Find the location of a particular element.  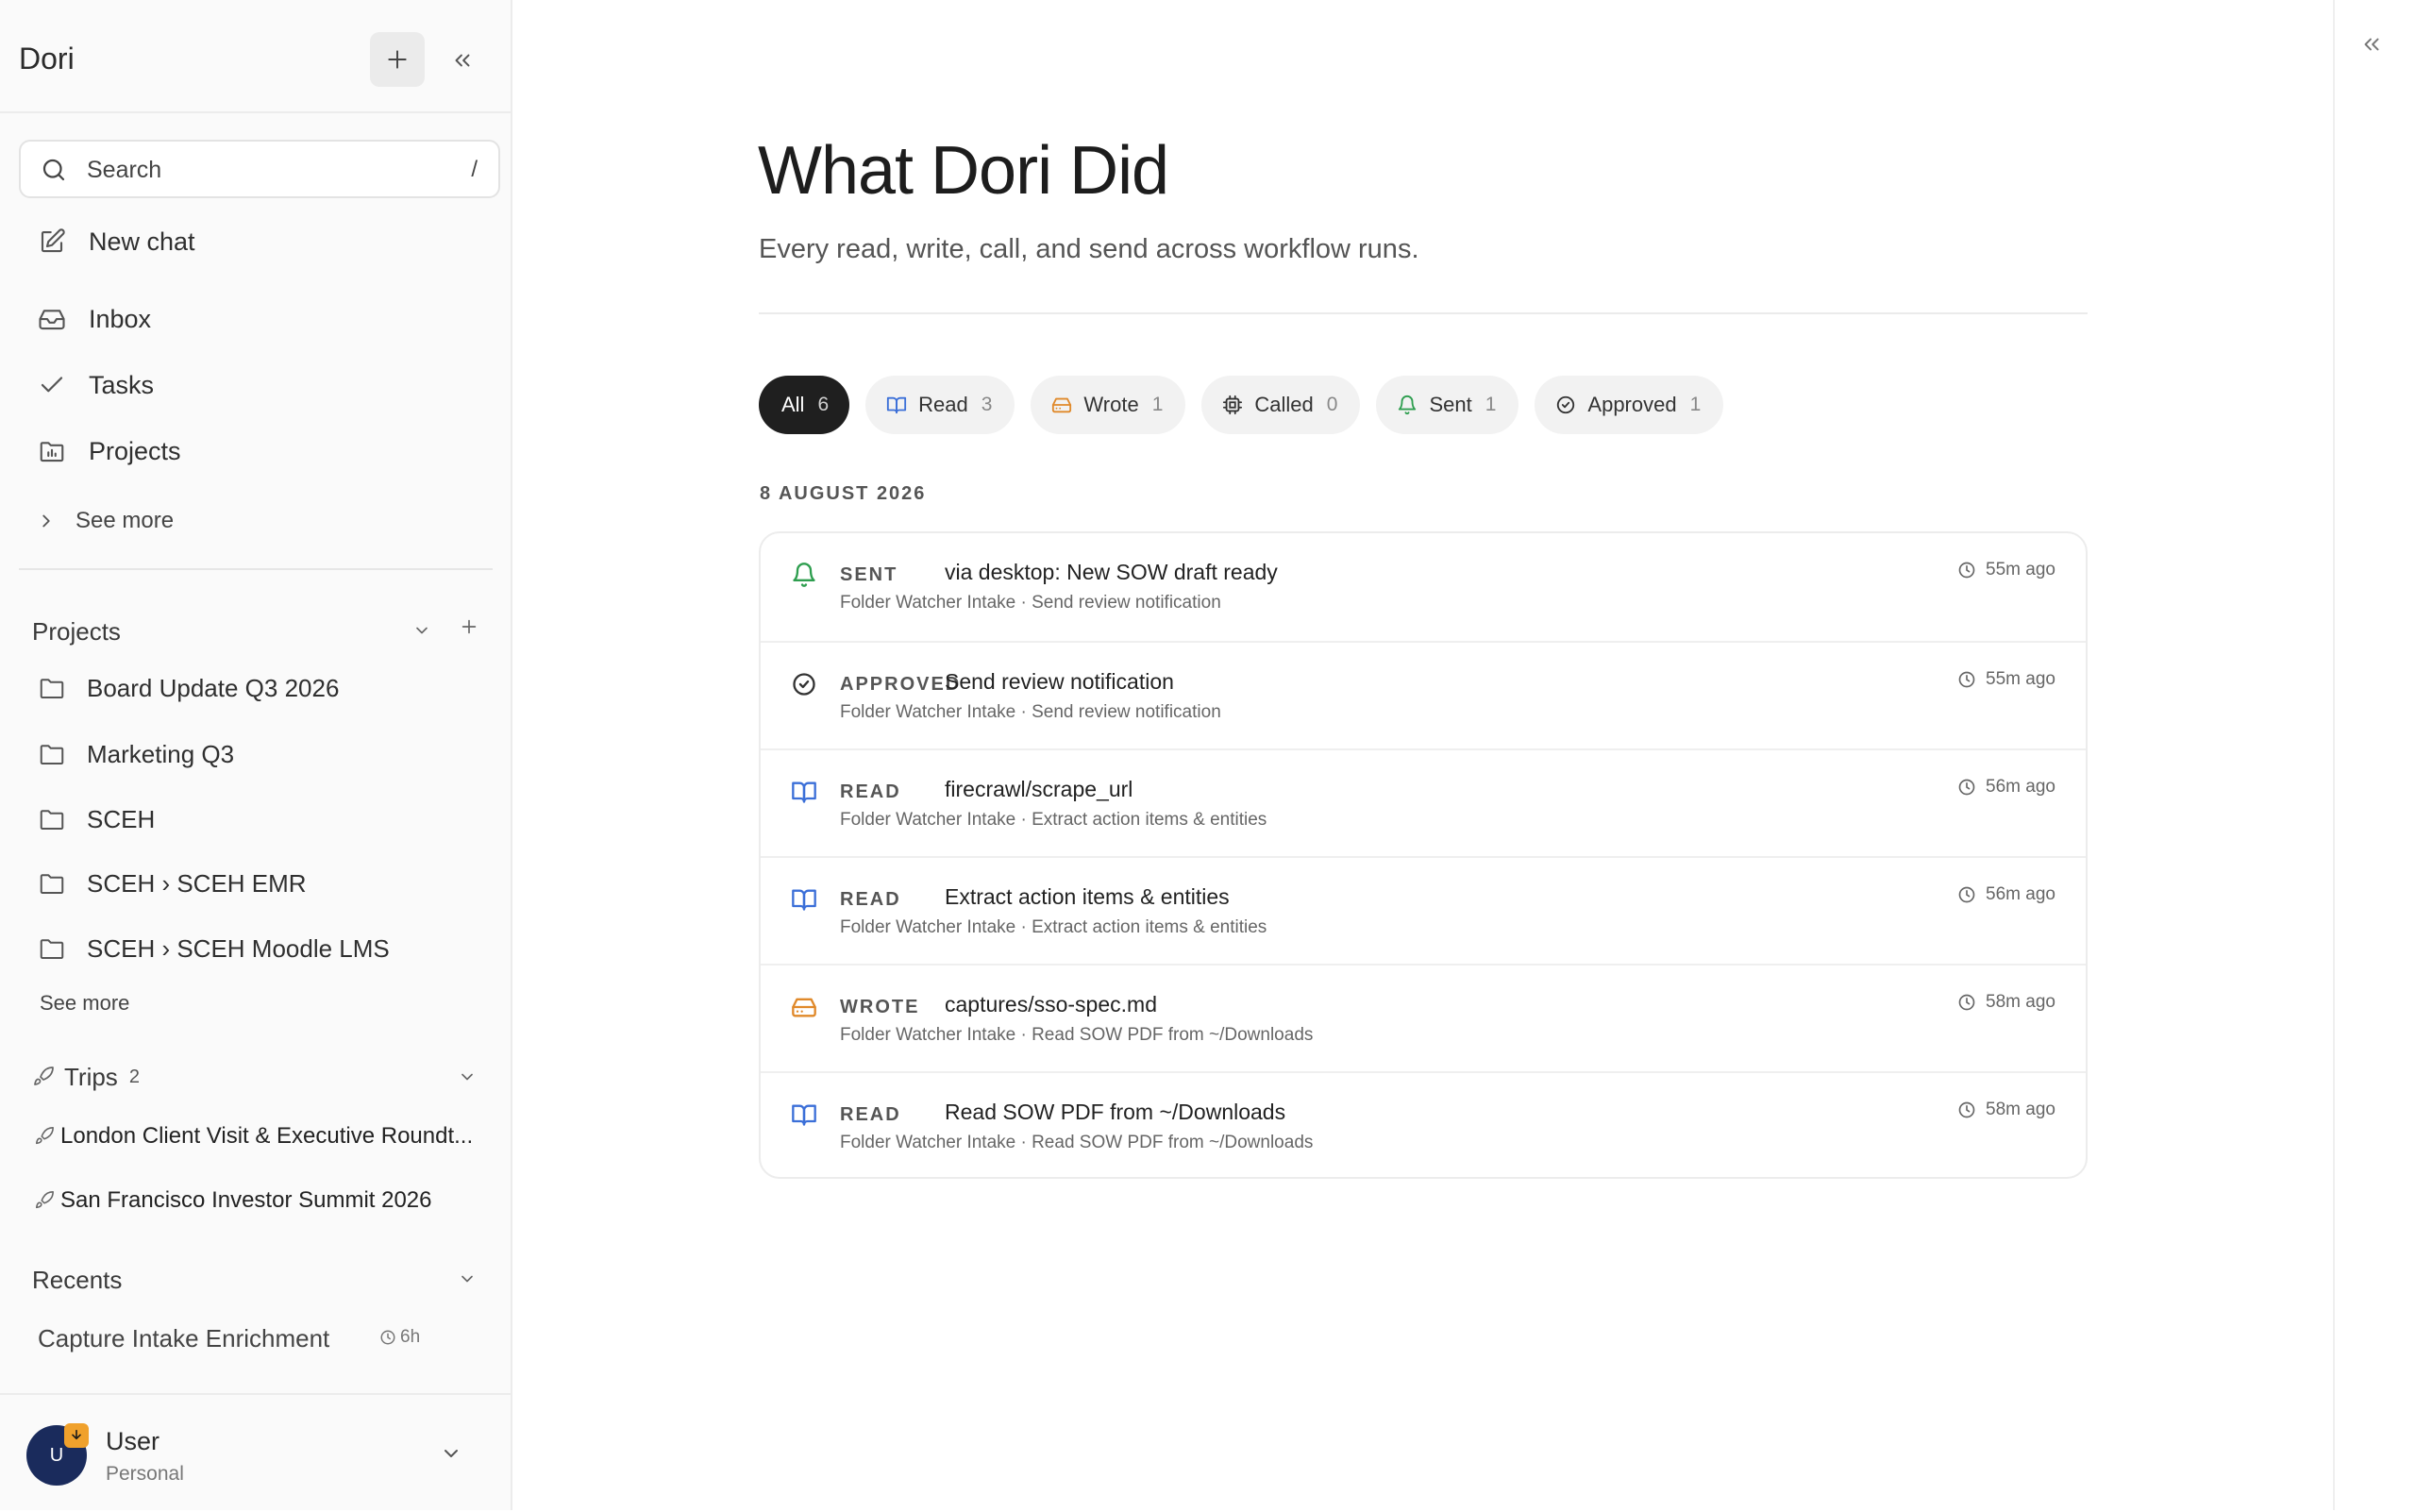

date-heading: 8 AUGUST 2026 is located at coordinates (843, 493).